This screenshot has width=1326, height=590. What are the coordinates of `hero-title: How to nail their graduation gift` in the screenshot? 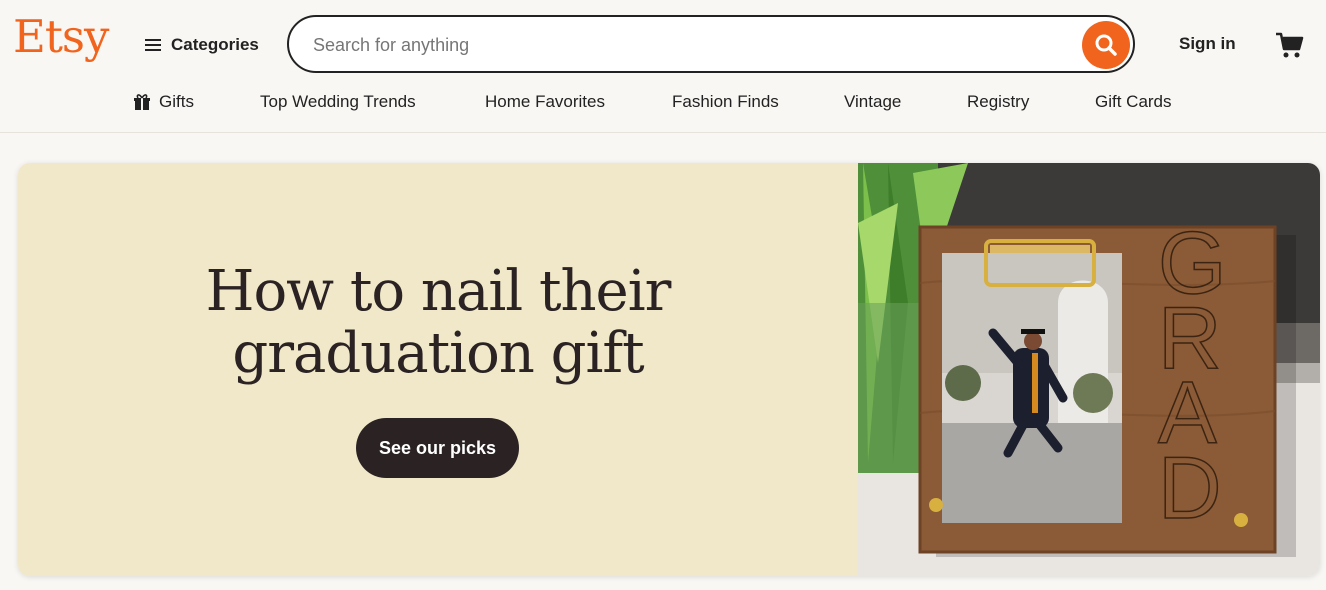 It's located at (438, 323).